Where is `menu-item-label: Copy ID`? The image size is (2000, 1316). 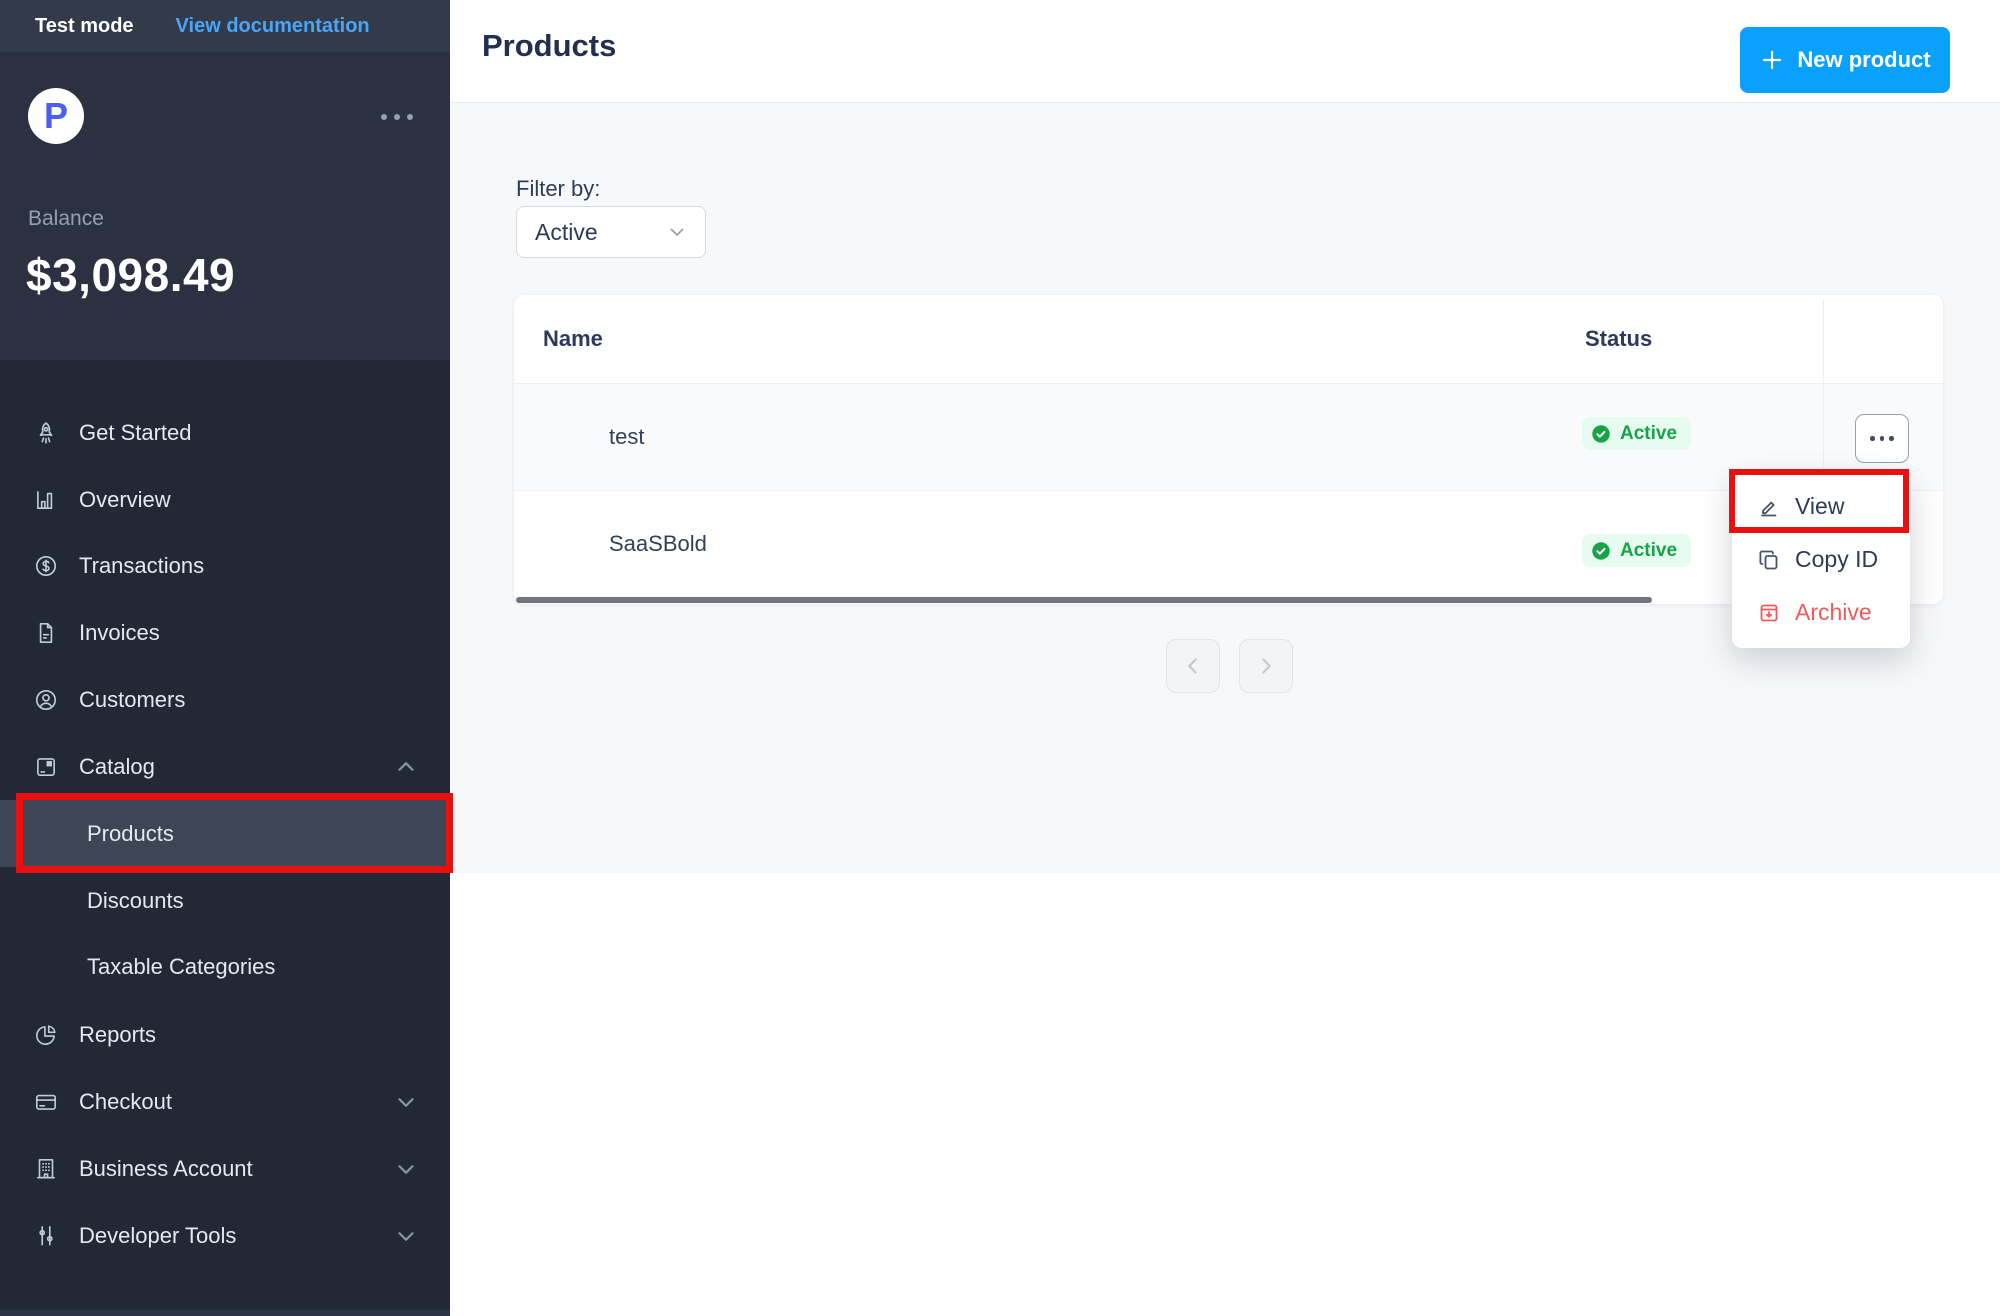
menu-item-label: Copy ID is located at coordinates (1837, 559).